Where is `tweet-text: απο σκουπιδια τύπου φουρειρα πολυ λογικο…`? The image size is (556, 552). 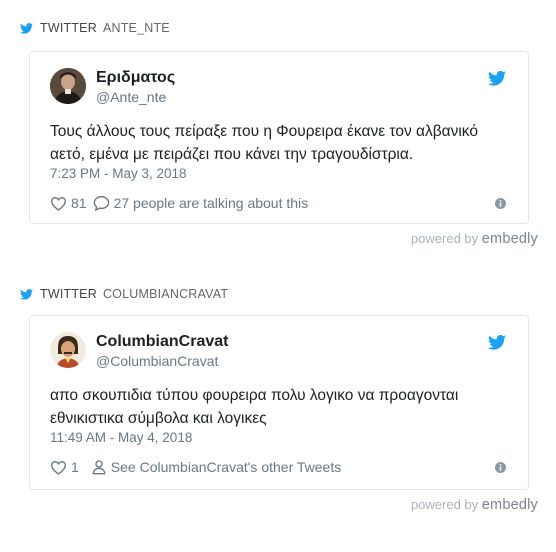 tweet-text: απο σκουπιδια τύπου φουρειρα πολυ λογικο… is located at coordinates (254, 407).